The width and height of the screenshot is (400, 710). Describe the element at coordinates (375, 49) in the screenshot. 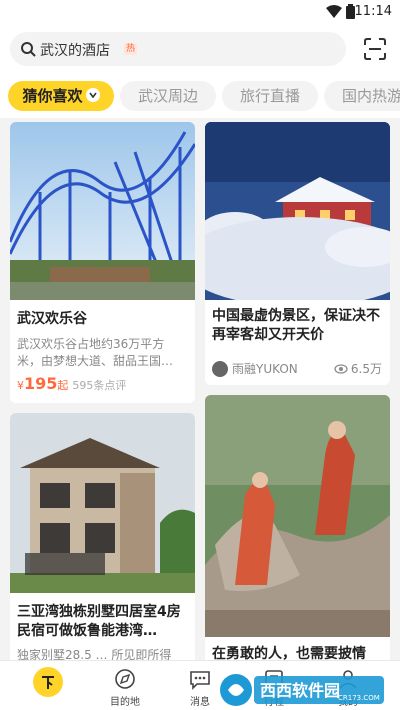

I see `scan-icon` at that location.